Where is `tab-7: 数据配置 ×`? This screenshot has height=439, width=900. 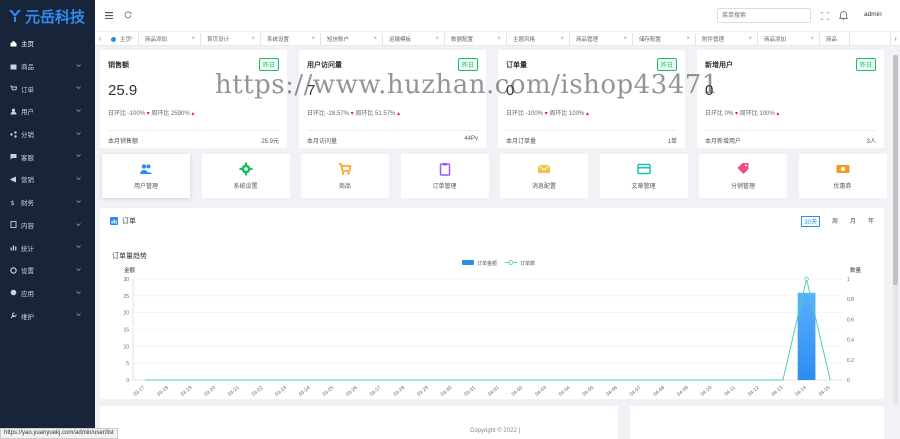
tab-7: 数据配置 × is located at coordinates (476, 39).